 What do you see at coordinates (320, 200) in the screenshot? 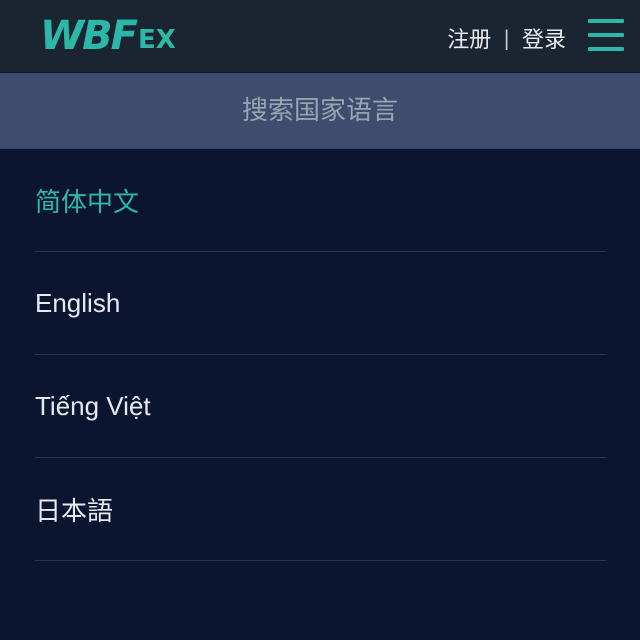
I see `language-item-zh-cn: 简体中文` at bounding box center [320, 200].